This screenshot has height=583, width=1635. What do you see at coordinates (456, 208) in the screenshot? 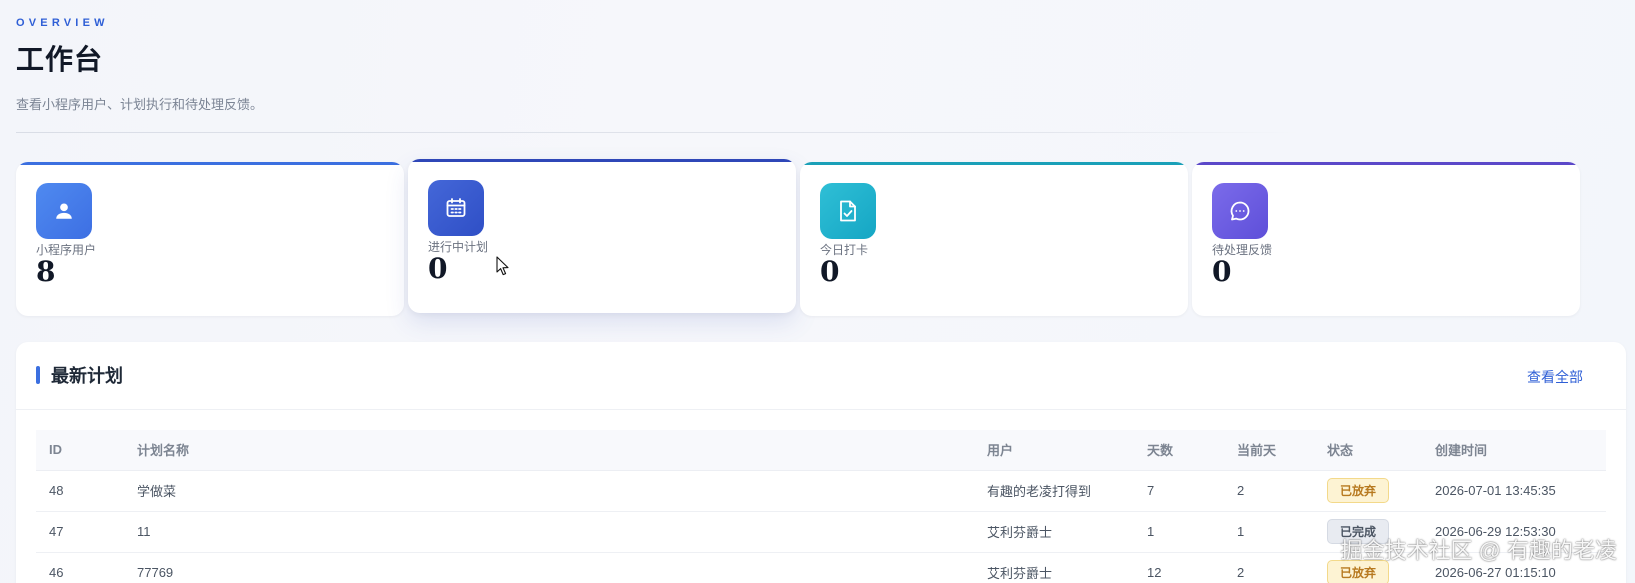
I see `calendar-icon` at bounding box center [456, 208].